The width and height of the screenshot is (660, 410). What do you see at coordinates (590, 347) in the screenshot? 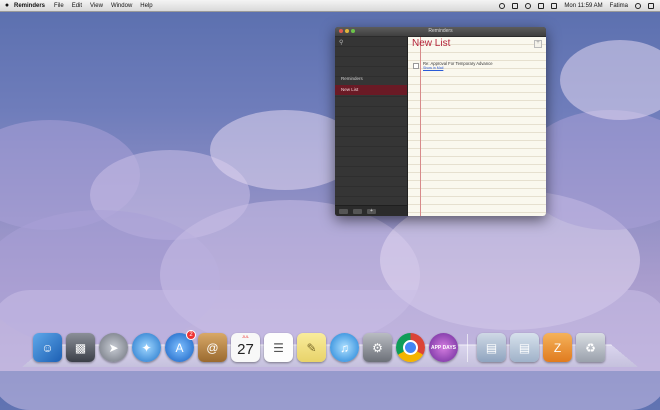
I see `trash-icon: ♻` at bounding box center [590, 347].